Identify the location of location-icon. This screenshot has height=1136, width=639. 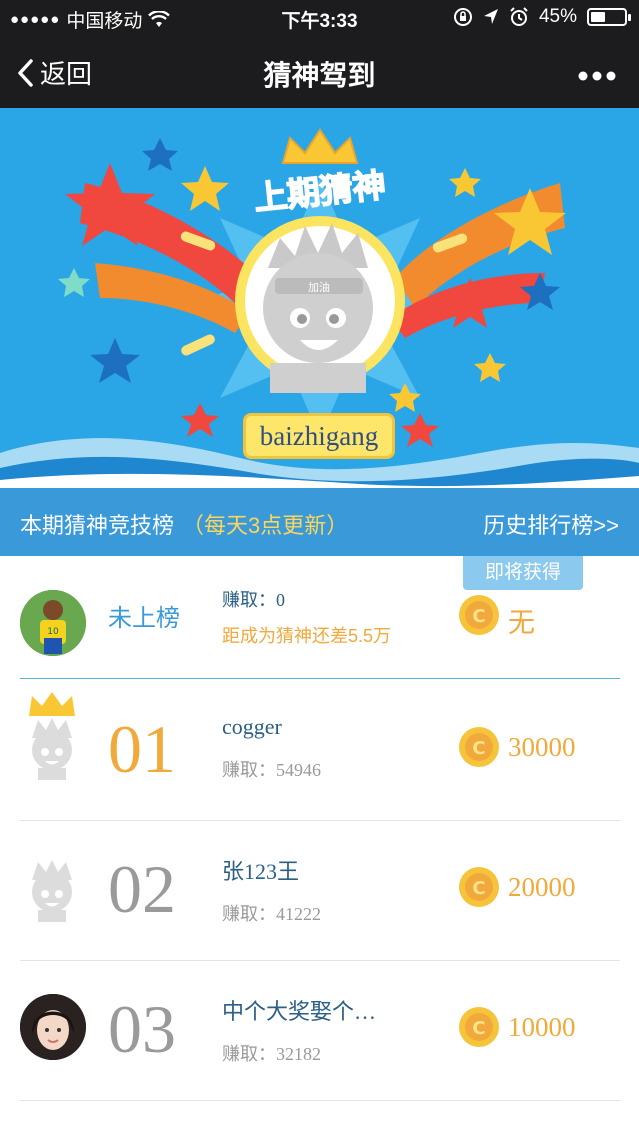
(490, 16).